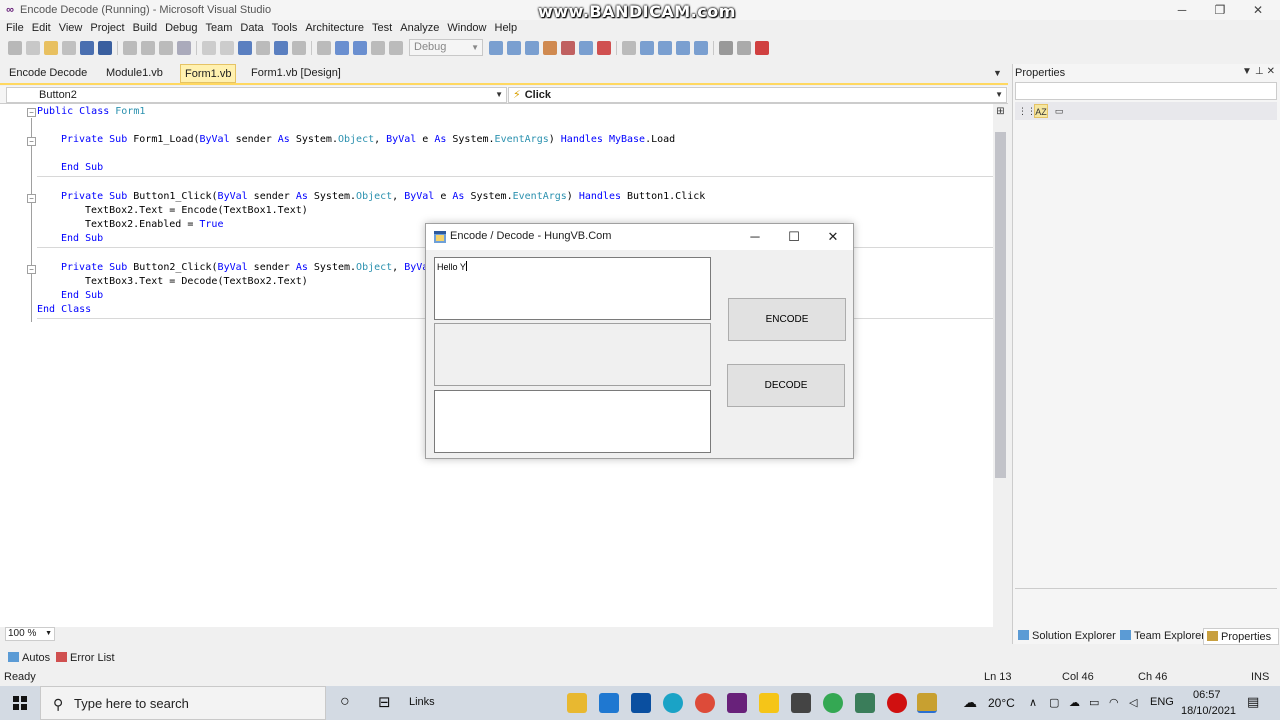 The height and width of the screenshot is (720, 1280). I want to click on menu-window: Window, so click(466, 28).